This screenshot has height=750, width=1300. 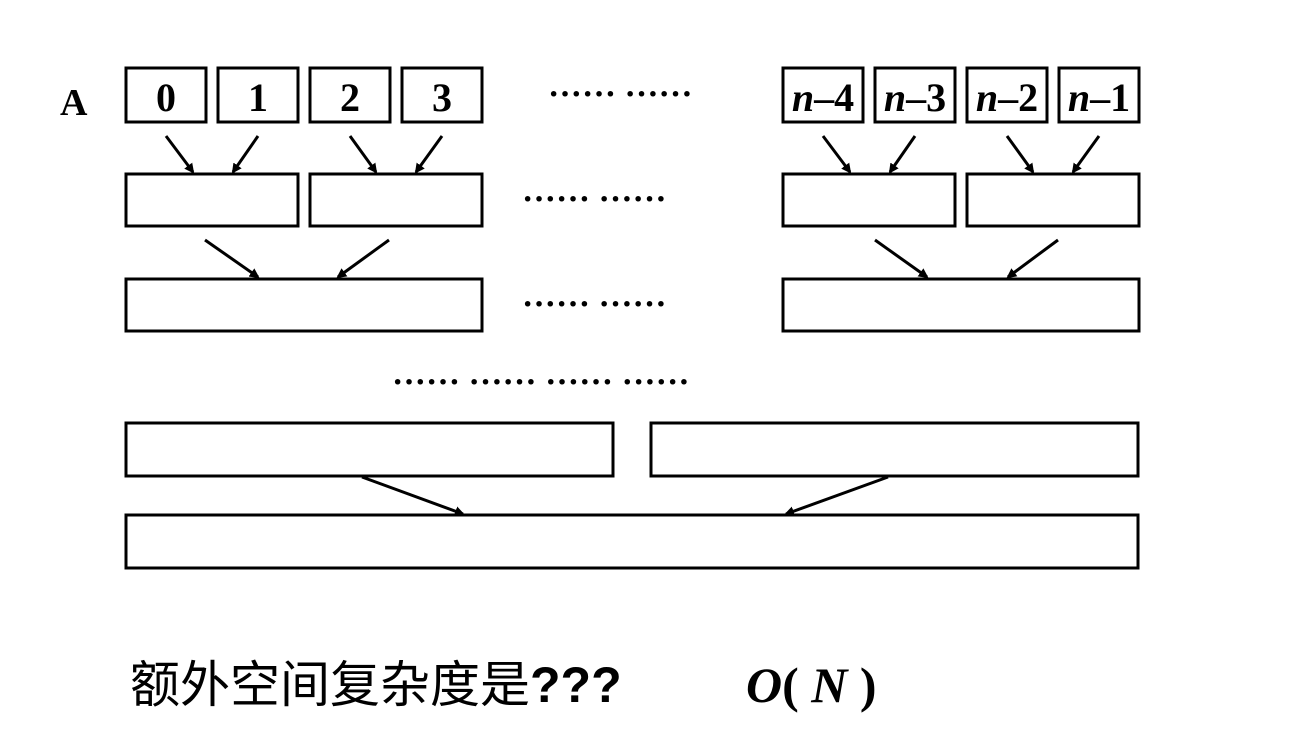 I want to click on ellipsis-row-1: ······ ······, so click(x=620, y=94).